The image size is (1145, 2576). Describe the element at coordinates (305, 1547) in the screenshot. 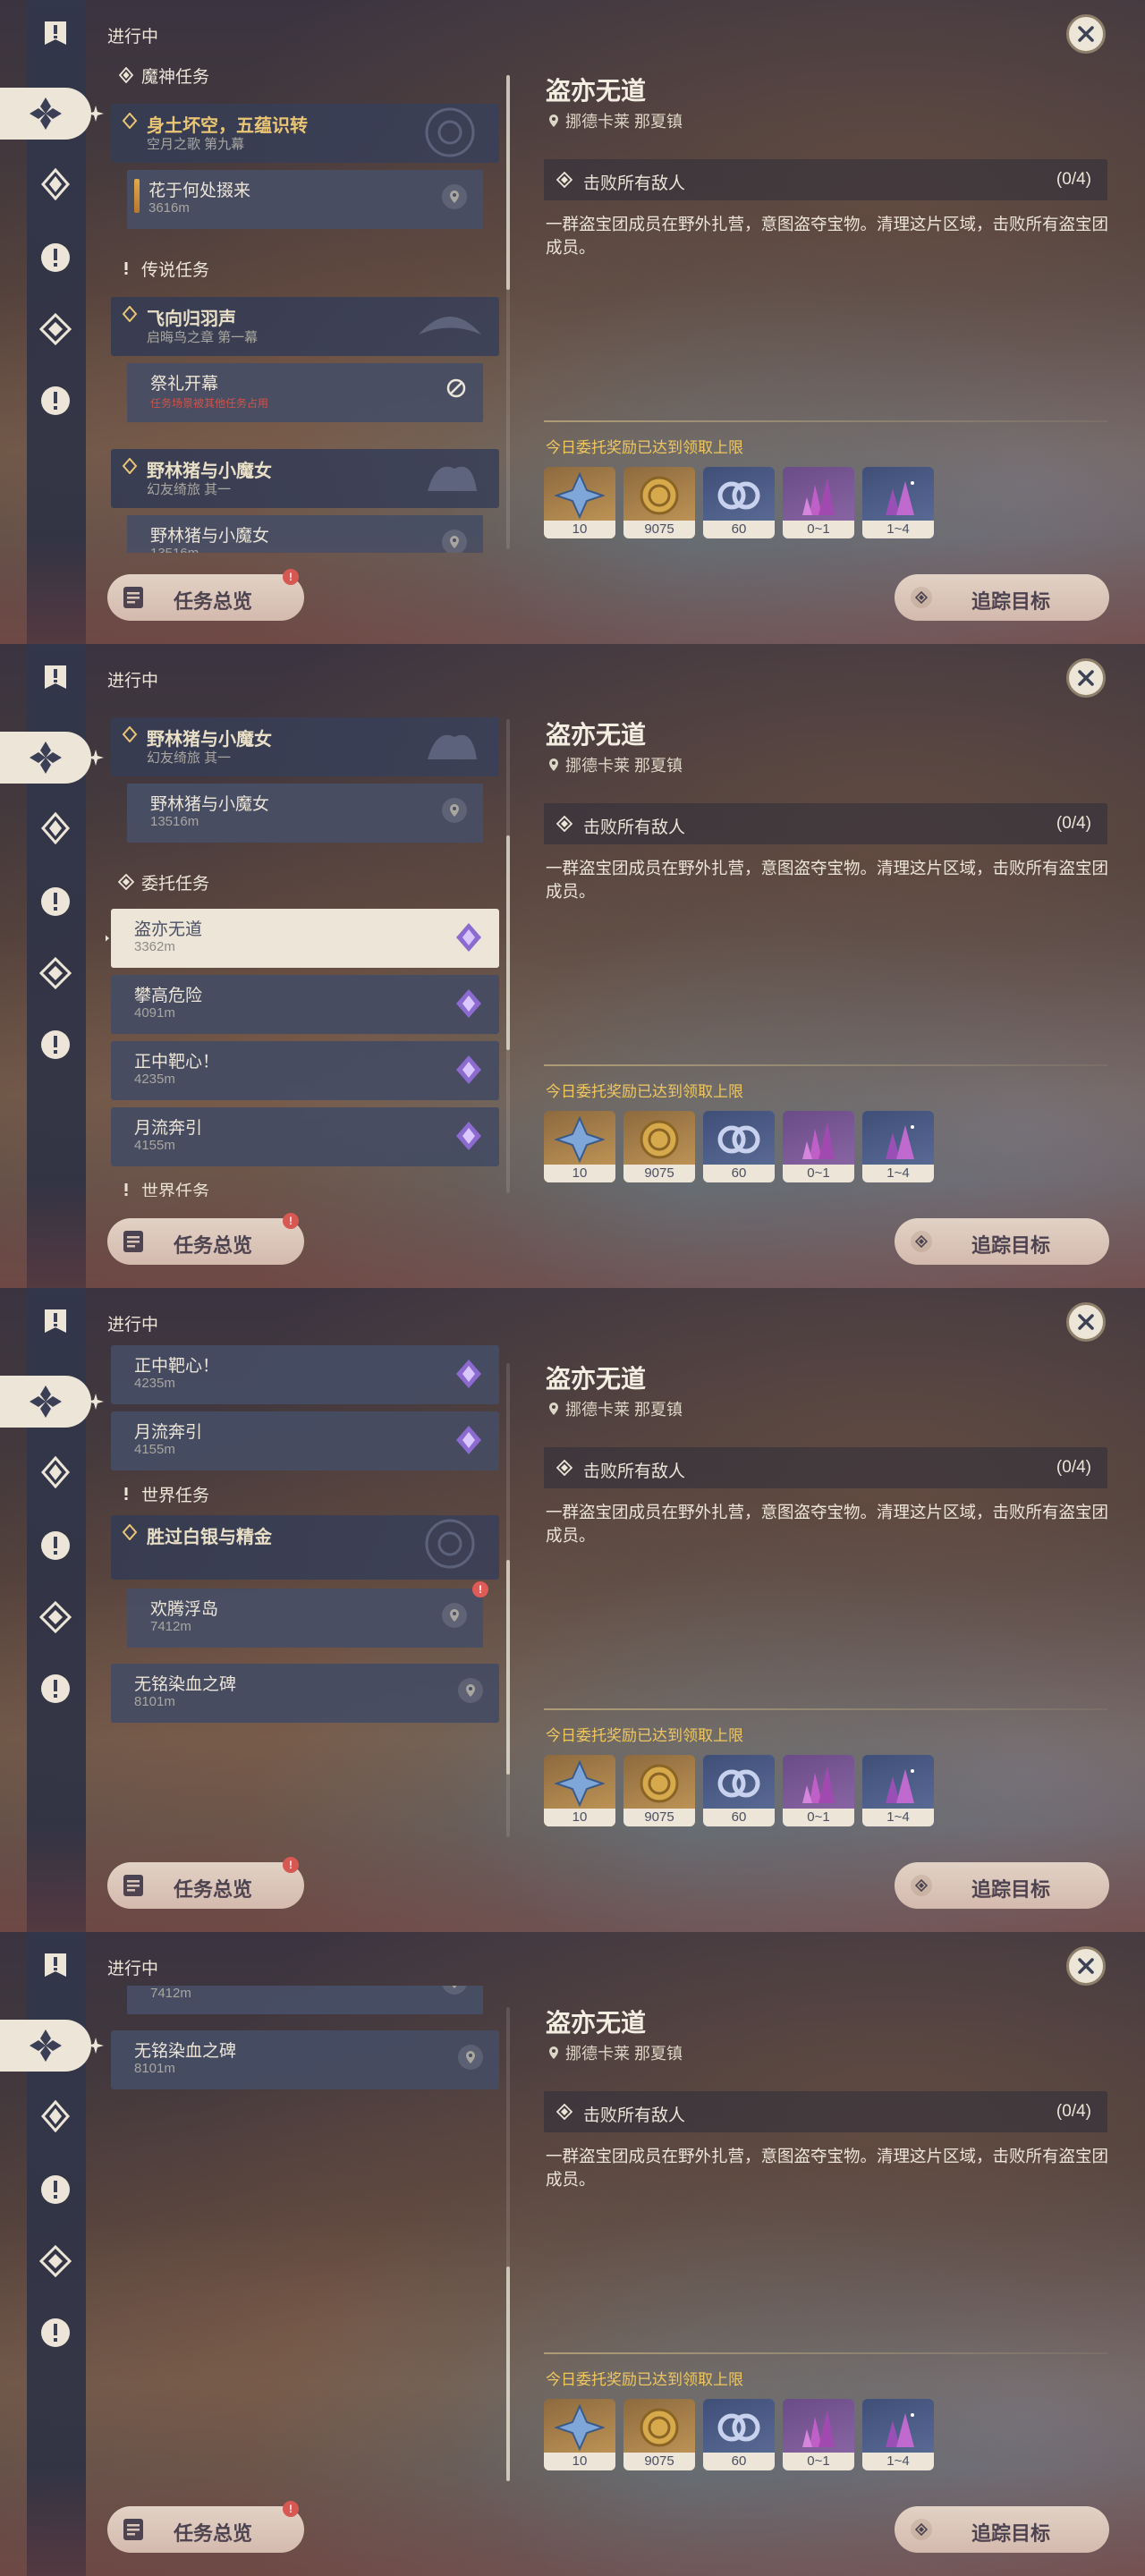

I see `quest-world-main: 胜过白银与精金` at that location.